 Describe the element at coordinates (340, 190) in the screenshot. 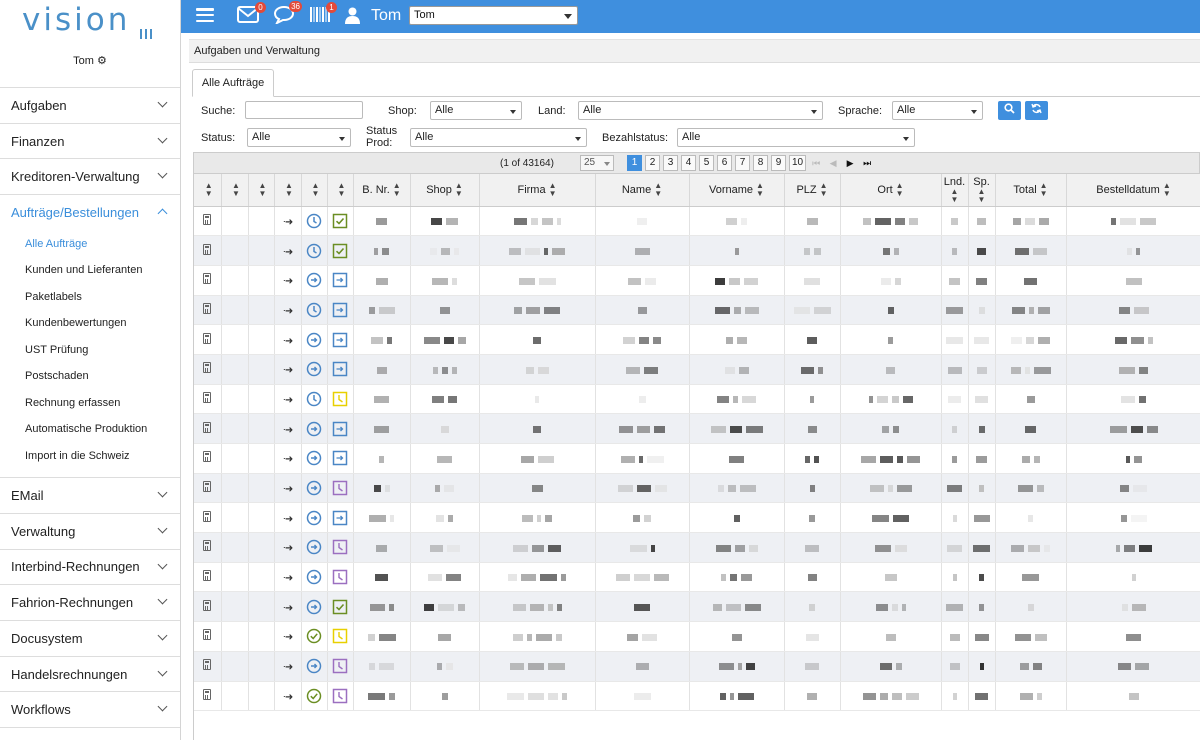

I see `column-header-5: ▲ ▼` at that location.